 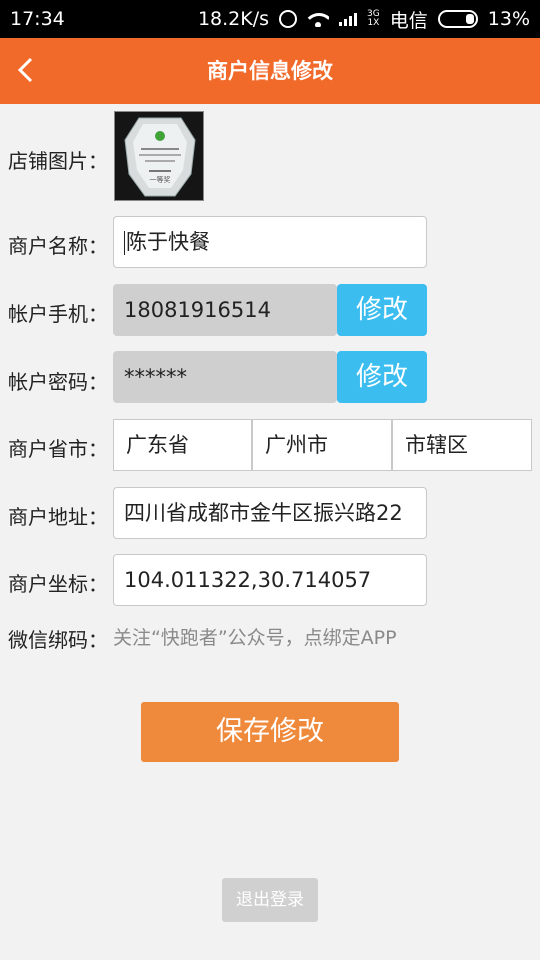 What do you see at coordinates (58, 382) in the screenshot?
I see `password-label: 帐户密码：` at bounding box center [58, 382].